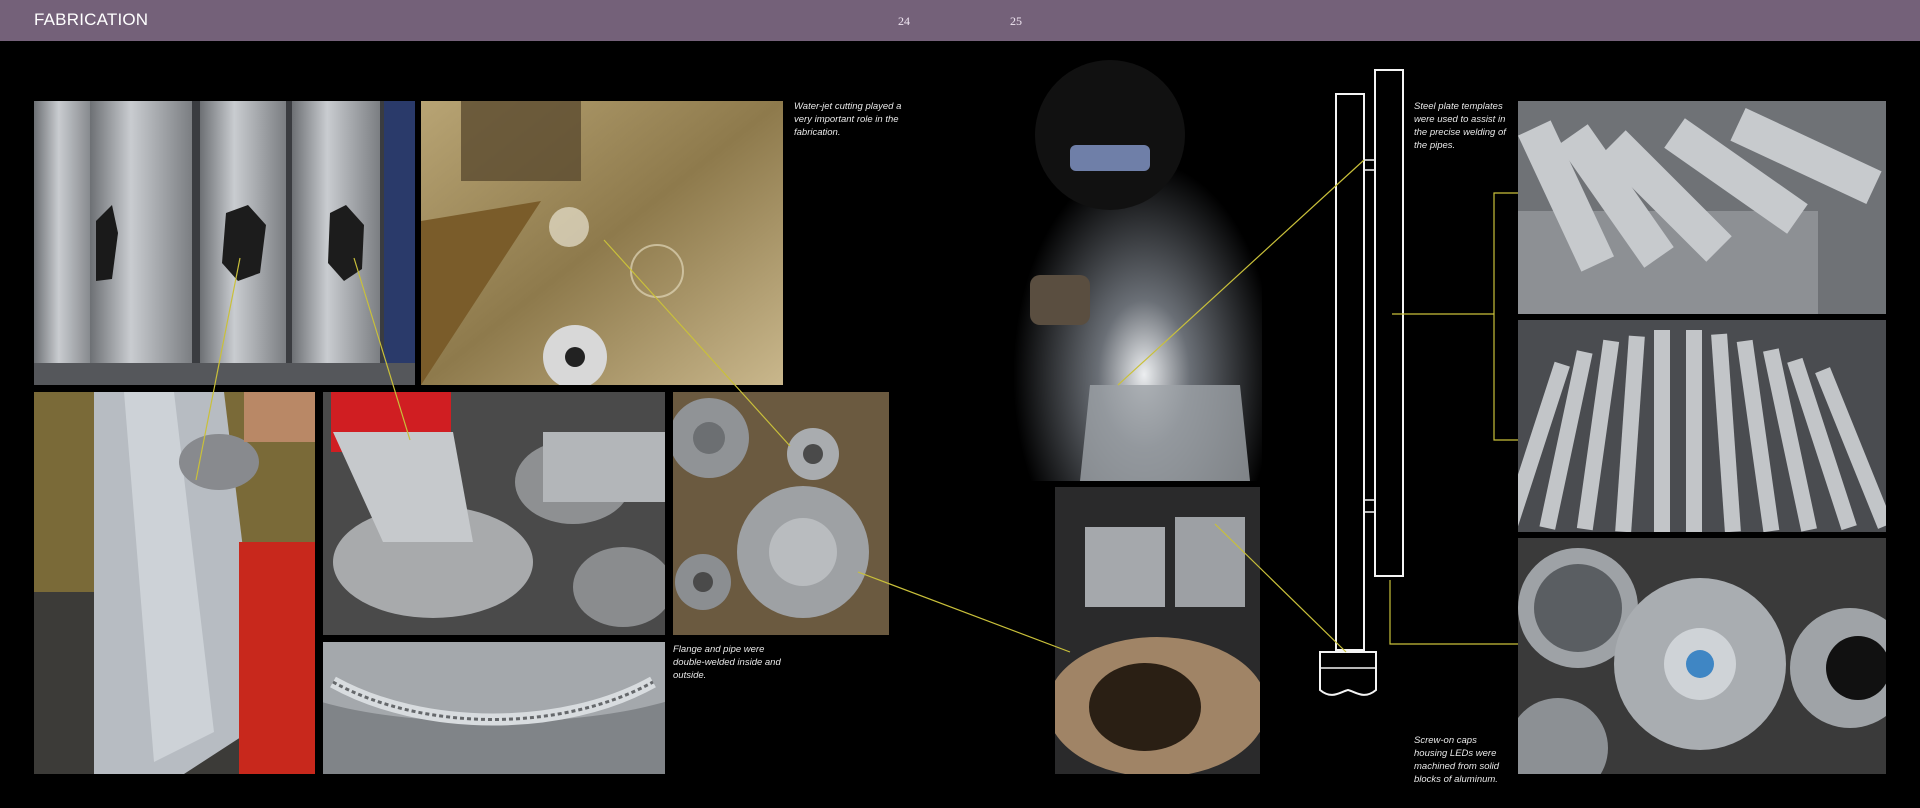 This screenshot has width=1920, height=808. I want to click on photo-flange-welded-graphic, so click(494, 513).